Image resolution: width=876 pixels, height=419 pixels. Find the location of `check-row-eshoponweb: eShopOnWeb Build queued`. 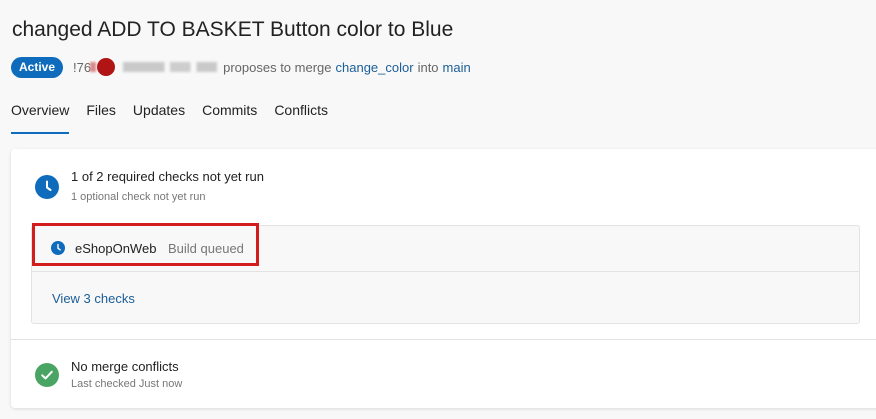

check-row-eshoponweb: eShopOnWeb Build queued is located at coordinates (445, 249).